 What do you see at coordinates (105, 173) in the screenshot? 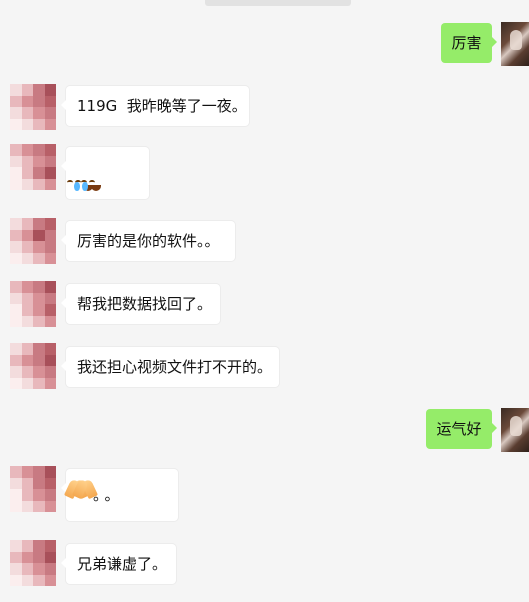
I see `message-bubble-incoming` at bounding box center [105, 173].